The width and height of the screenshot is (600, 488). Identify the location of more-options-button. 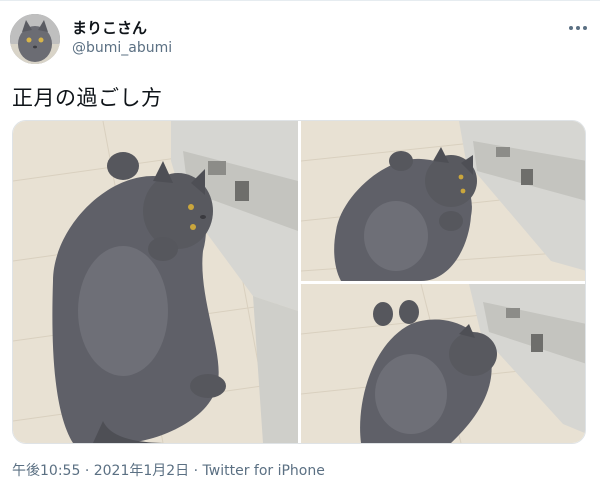
(578, 28).